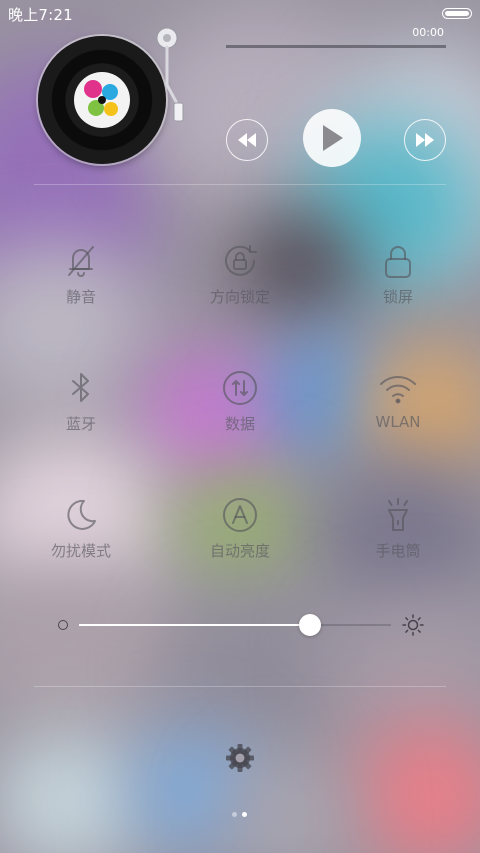  Describe the element at coordinates (397, 297) in the screenshot. I see `toggle-label: 锁屏` at that location.